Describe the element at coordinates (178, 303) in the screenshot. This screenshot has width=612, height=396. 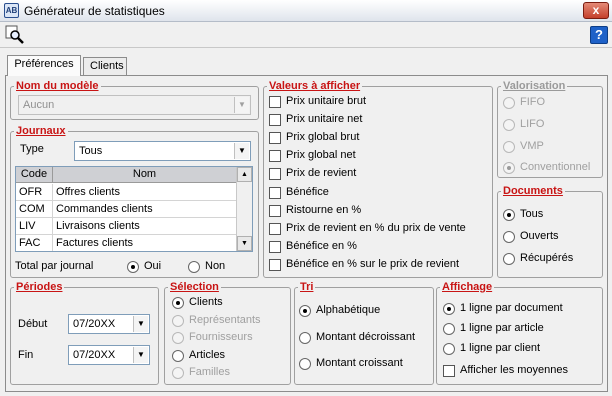
I see `radio-clients` at that location.